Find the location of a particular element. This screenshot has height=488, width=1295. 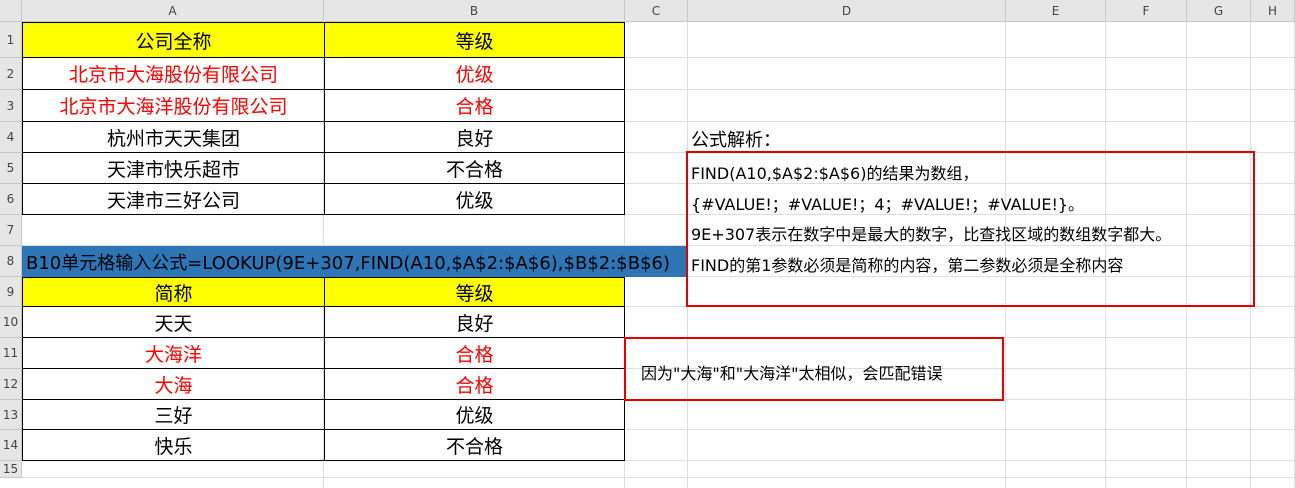

table2-header-name: 简称 is located at coordinates (173, 292).